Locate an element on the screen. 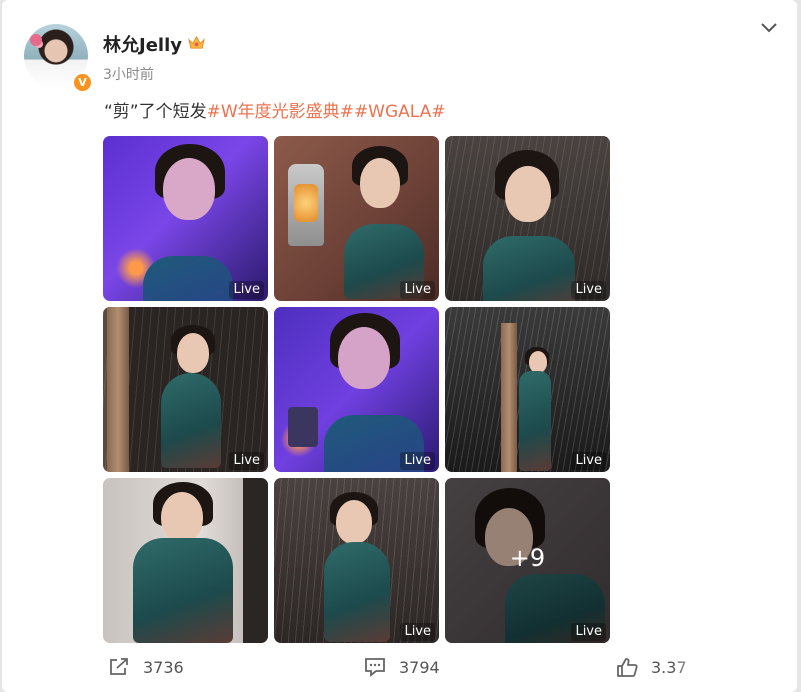 This screenshot has height=692, width=801. chevron-down-icon is located at coordinates (769, 28).